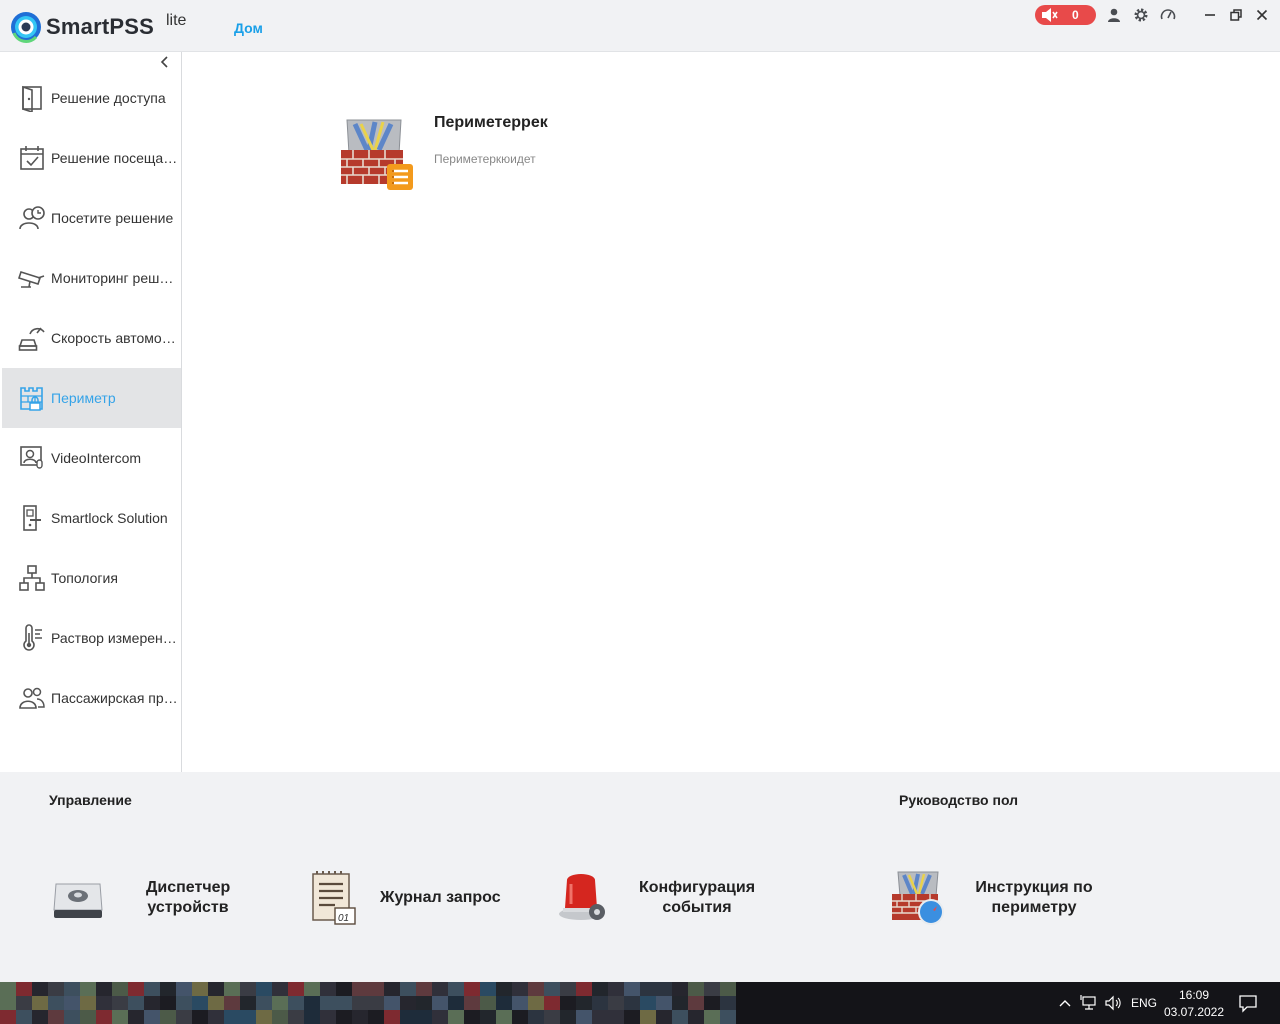 Image resolution: width=1280 pixels, height=1024 pixels. What do you see at coordinates (1050, 15) in the screenshot?
I see `speaker-icon` at bounding box center [1050, 15].